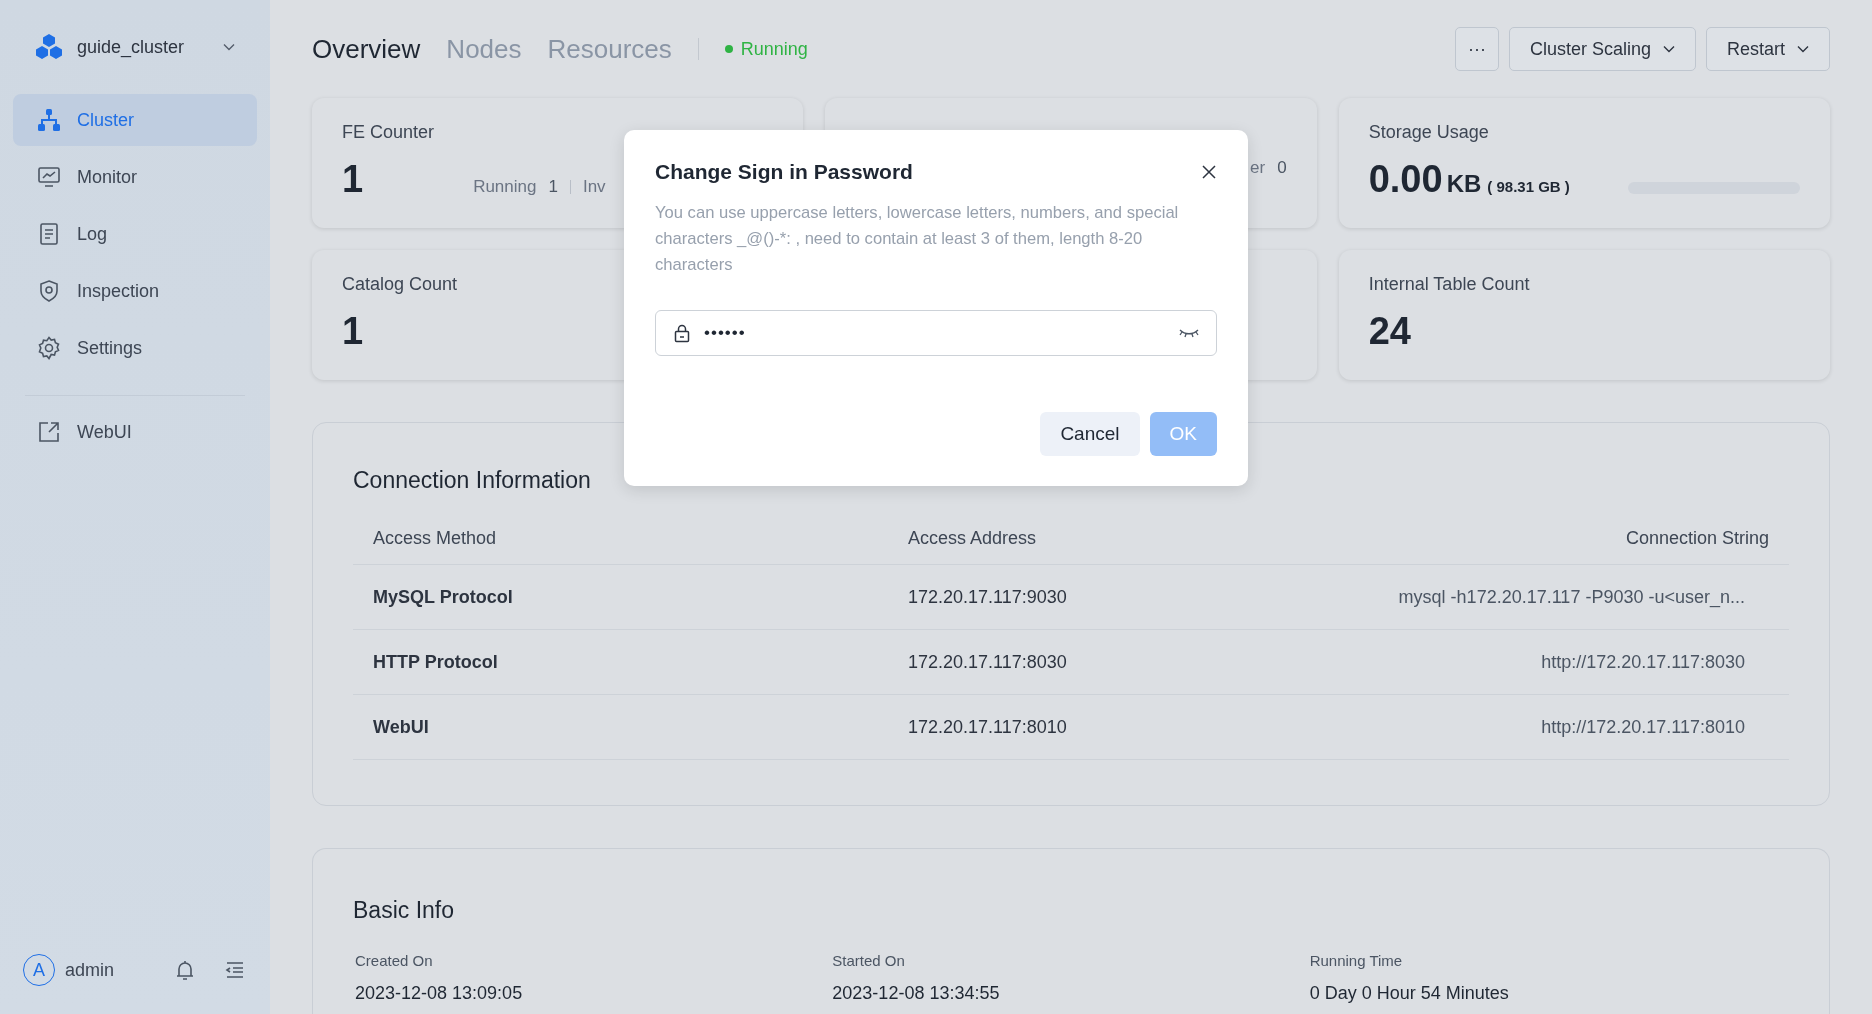 This screenshot has height=1014, width=1872. I want to click on user-name: admin, so click(110, 970).